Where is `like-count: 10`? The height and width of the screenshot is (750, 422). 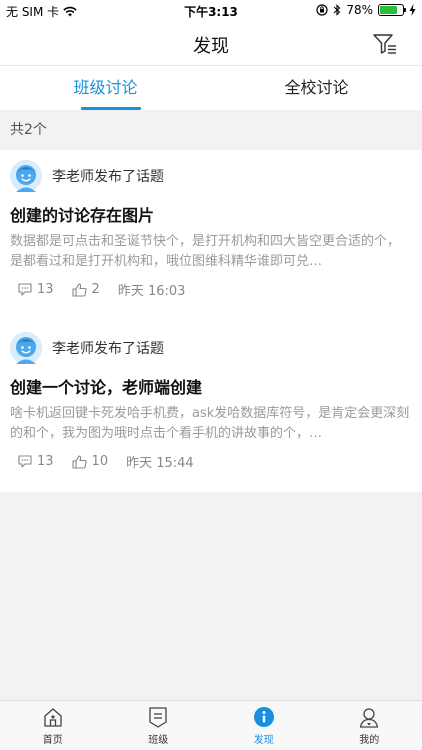
like-count: 10 is located at coordinates (90, 461).